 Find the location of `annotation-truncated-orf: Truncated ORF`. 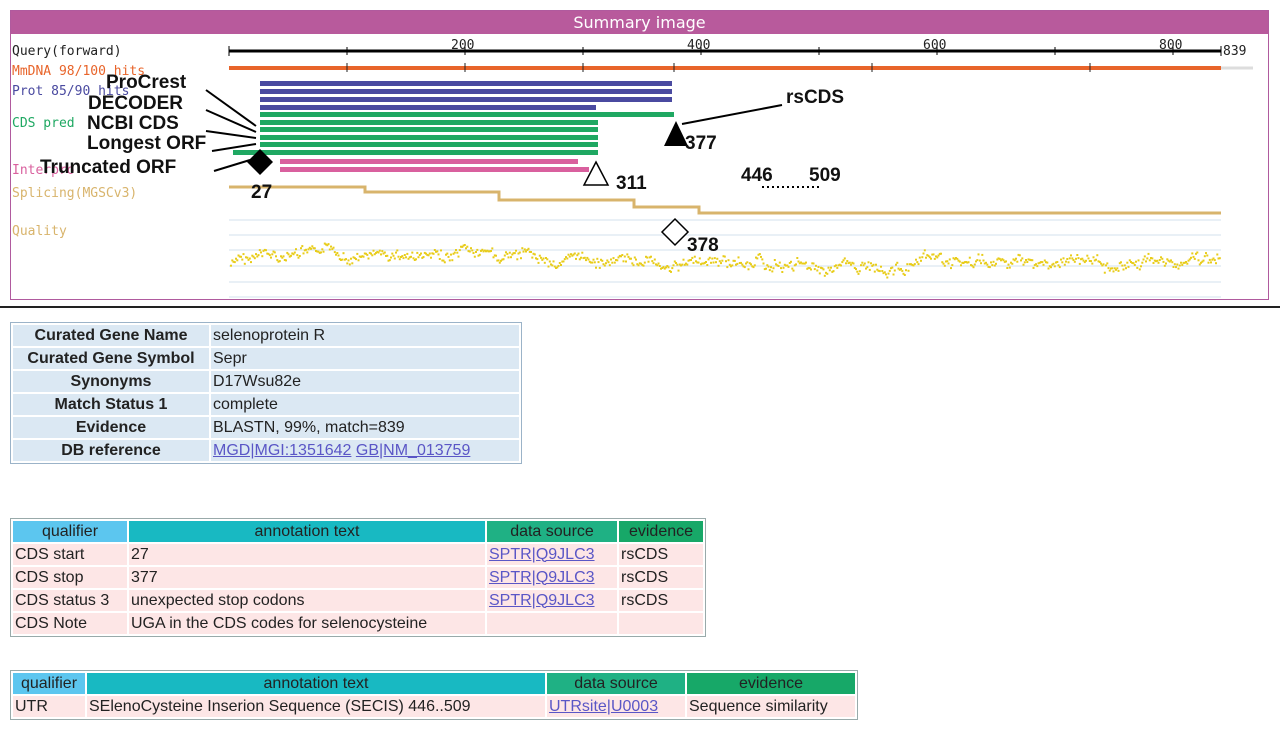

annotation-truncated-orf: Truncated ORF is located at coordinates (108, 167).